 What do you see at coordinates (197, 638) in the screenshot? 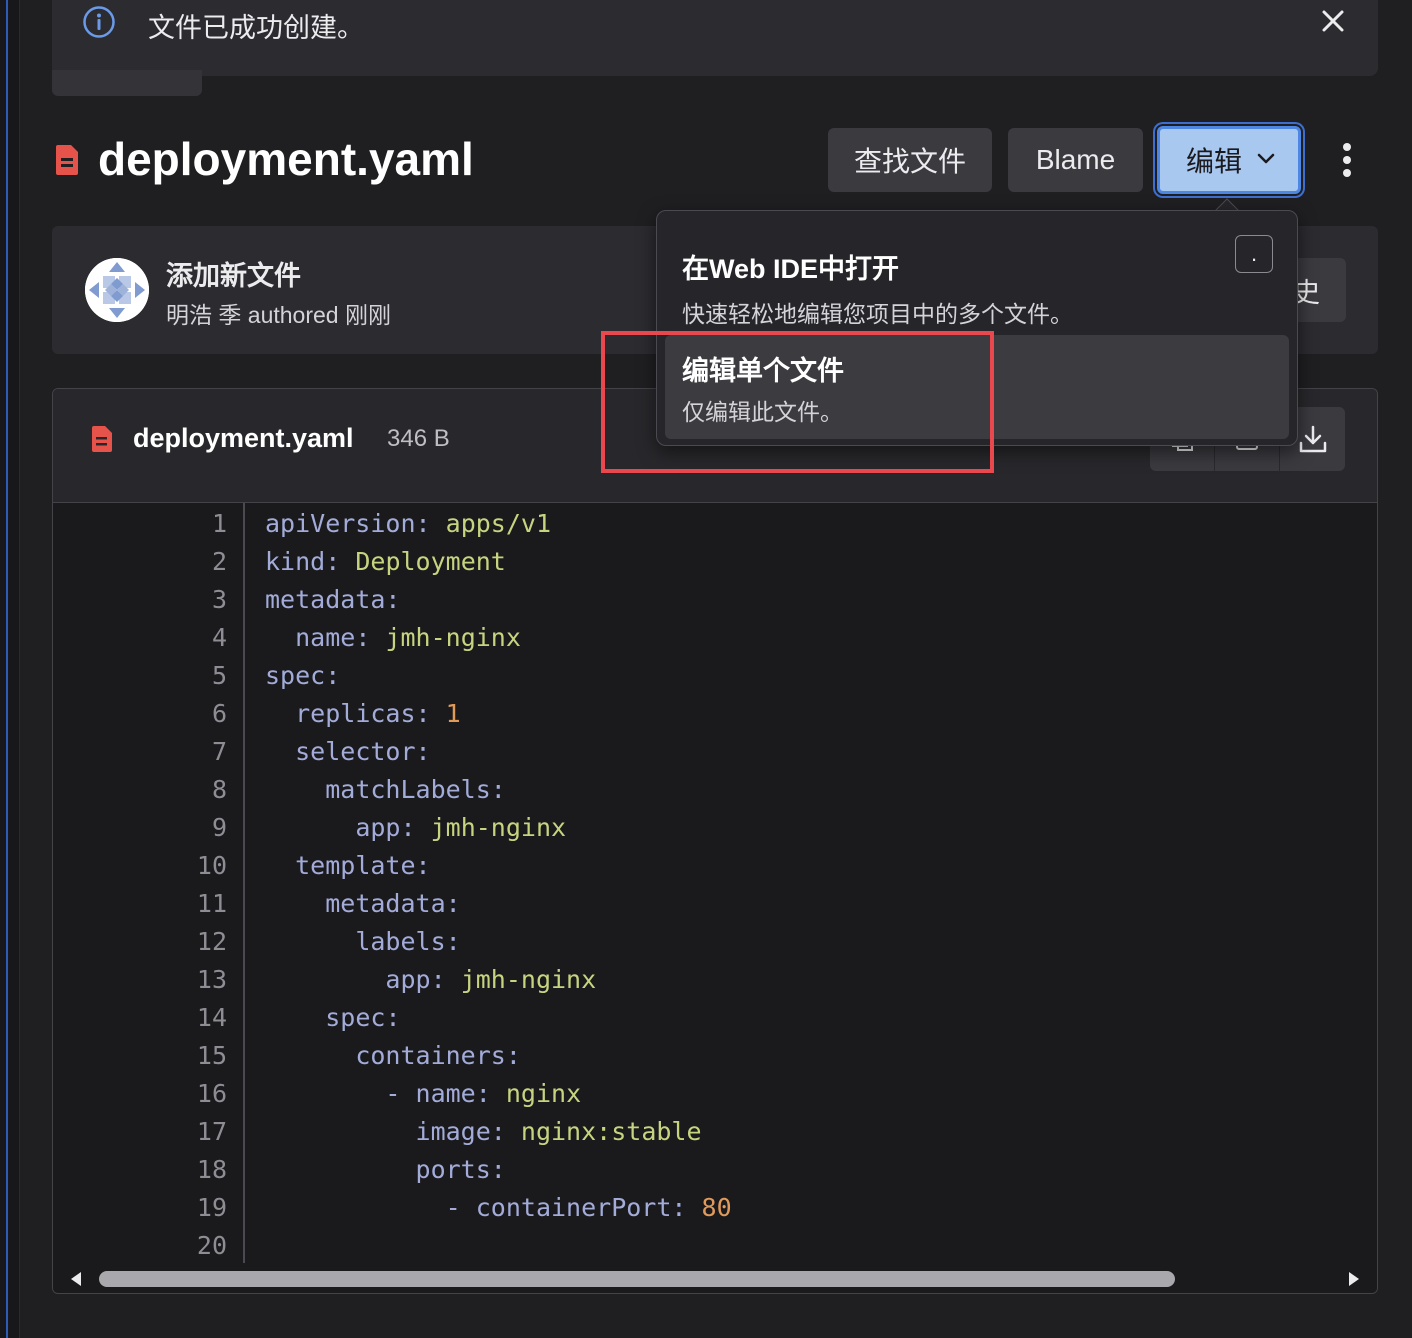
I see `line-number: 4` at bounding box center [197, 638].